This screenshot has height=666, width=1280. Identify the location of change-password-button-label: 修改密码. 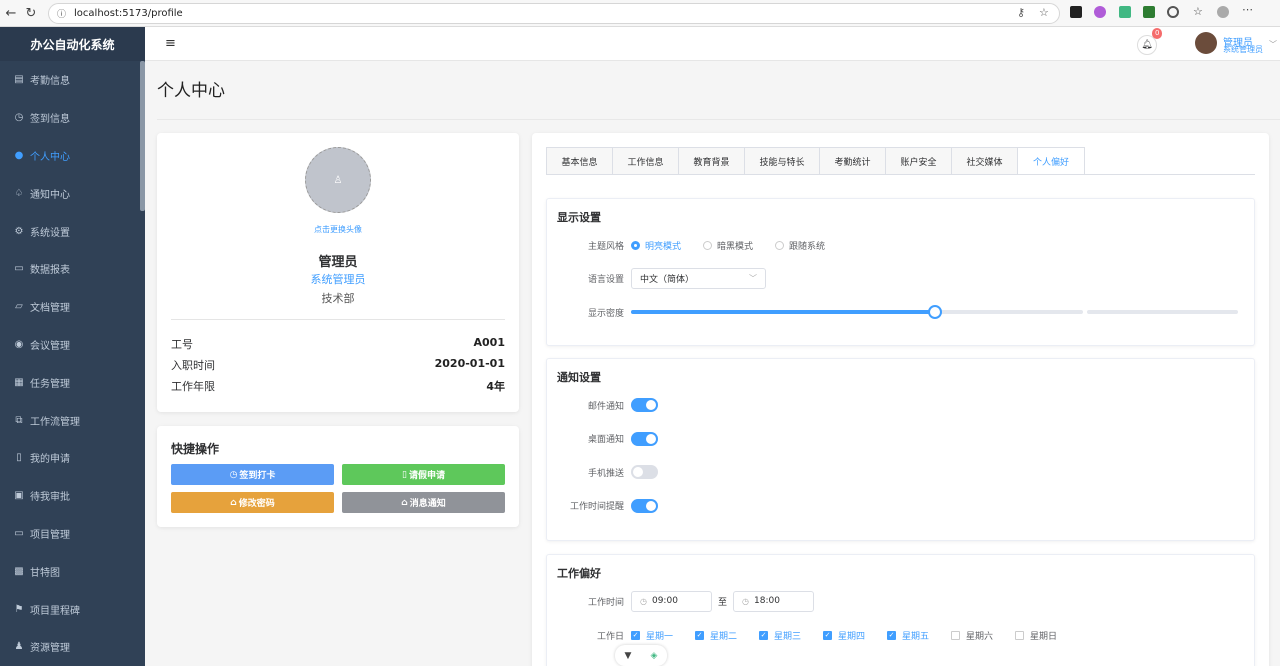
(256, 504).